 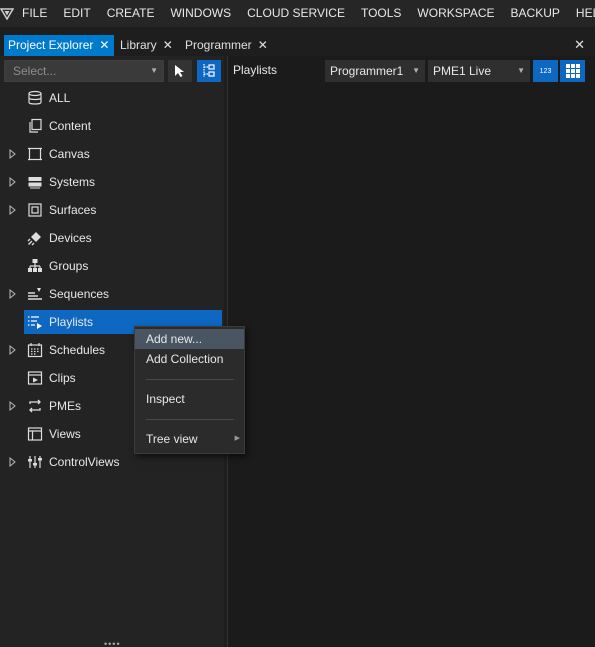 I want to click on clips-icon, so click(x=35, y=378).